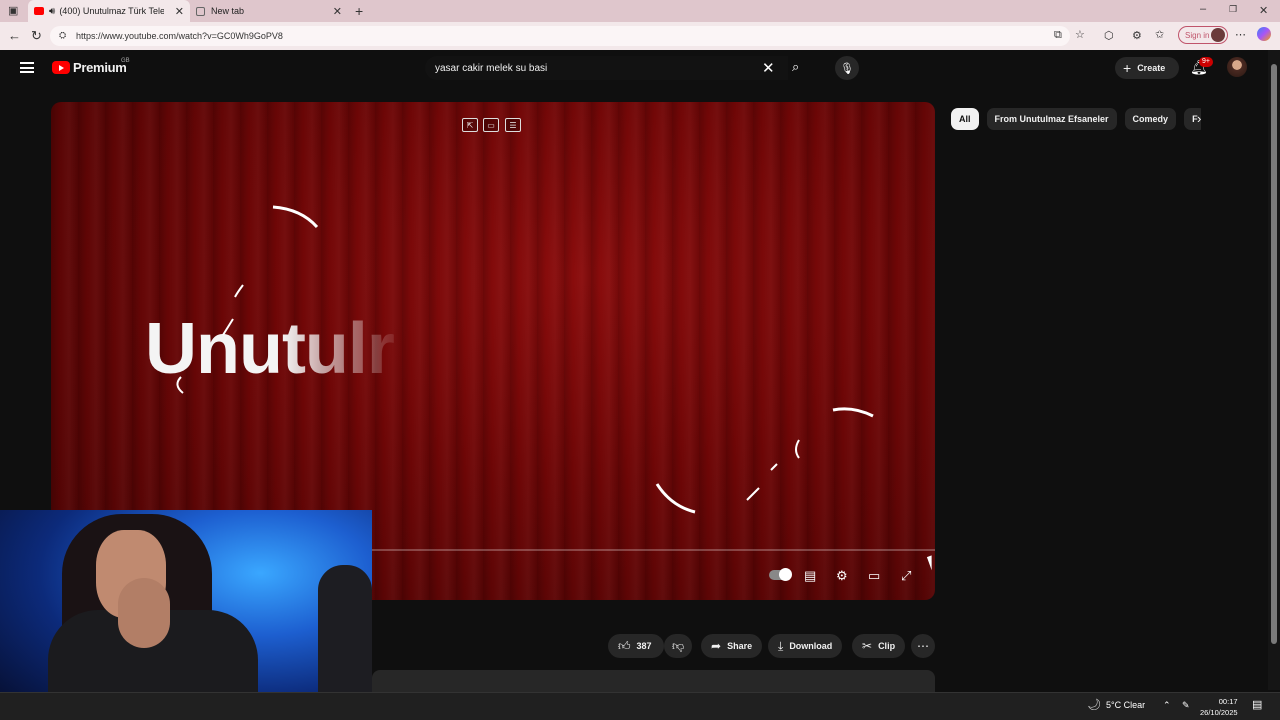 Image resolution: width=1280 pixels, height=720 pixels. I want to click on tab-actions-icon: ▣, so click(13, 10).